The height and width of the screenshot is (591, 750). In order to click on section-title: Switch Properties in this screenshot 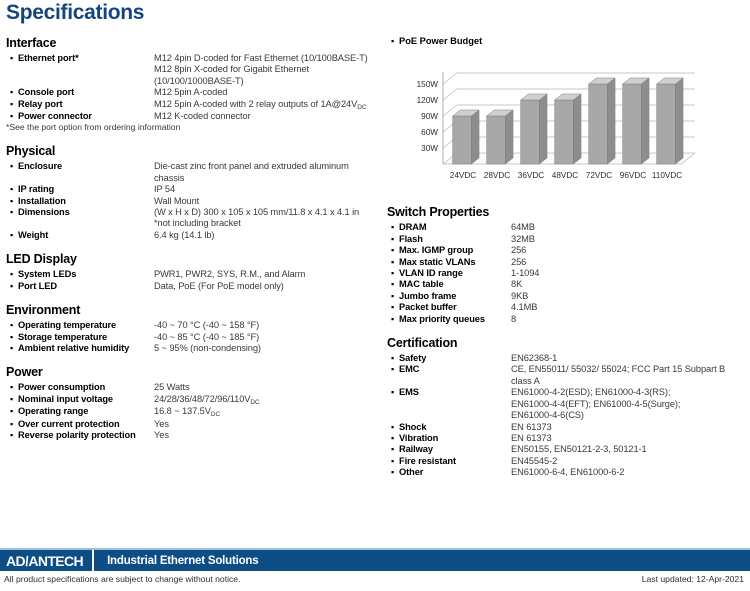, I will do `click(438, 212)`.